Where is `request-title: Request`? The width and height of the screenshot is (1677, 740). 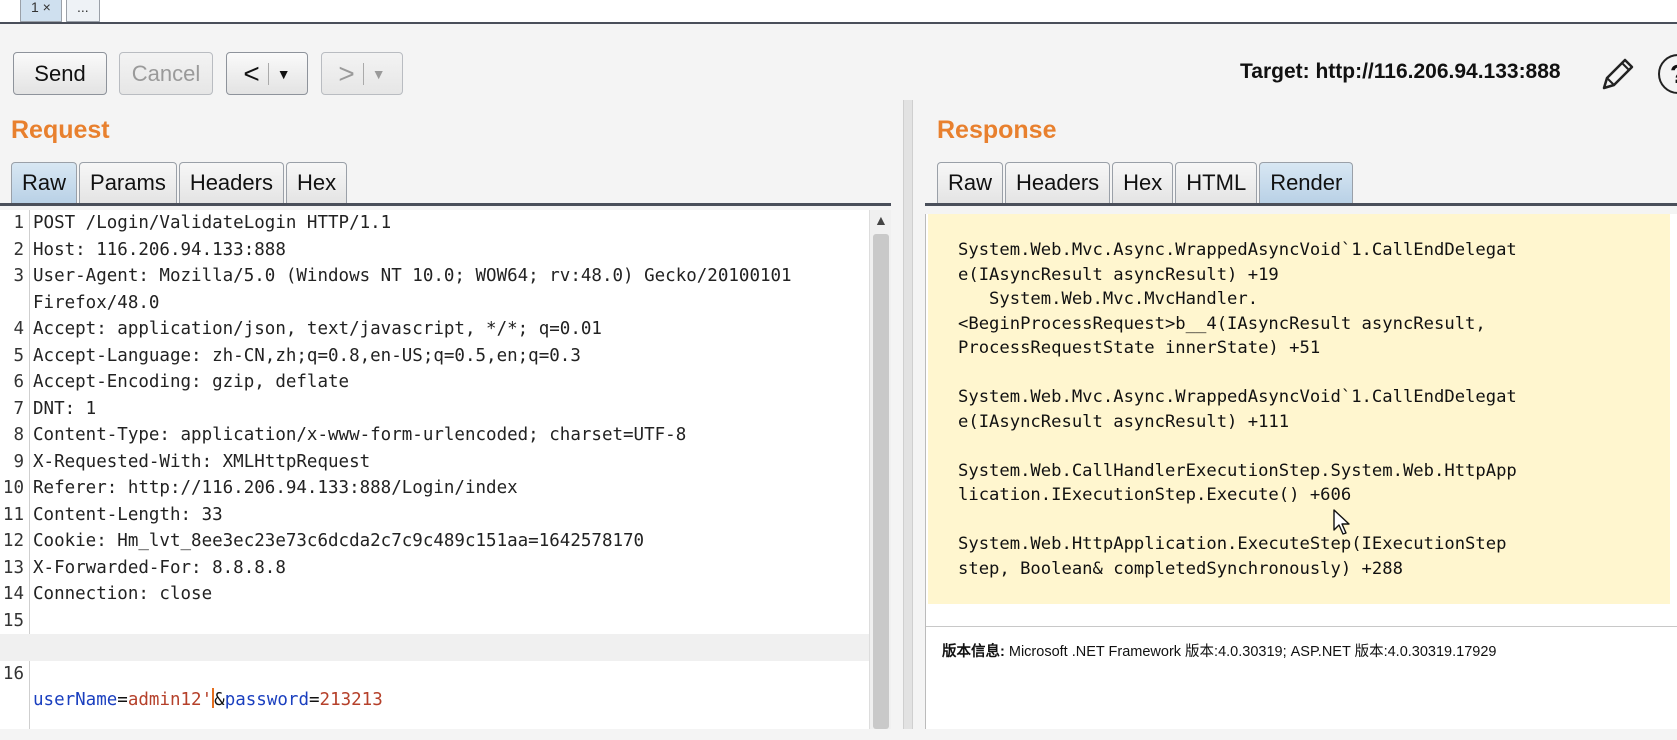 request-title: Request is located at coordinates (60, 130).